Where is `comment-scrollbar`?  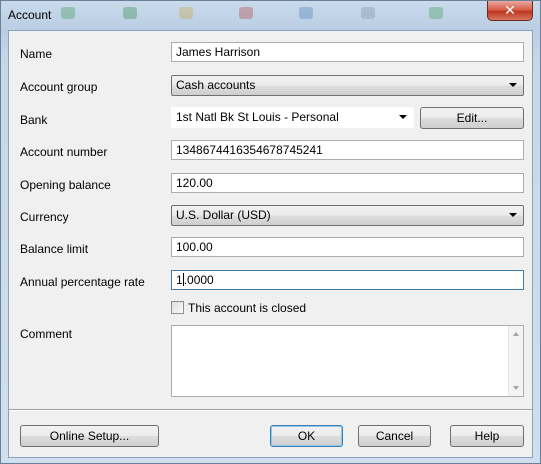
comment-scrollbar is located at coordinates (515, 361).